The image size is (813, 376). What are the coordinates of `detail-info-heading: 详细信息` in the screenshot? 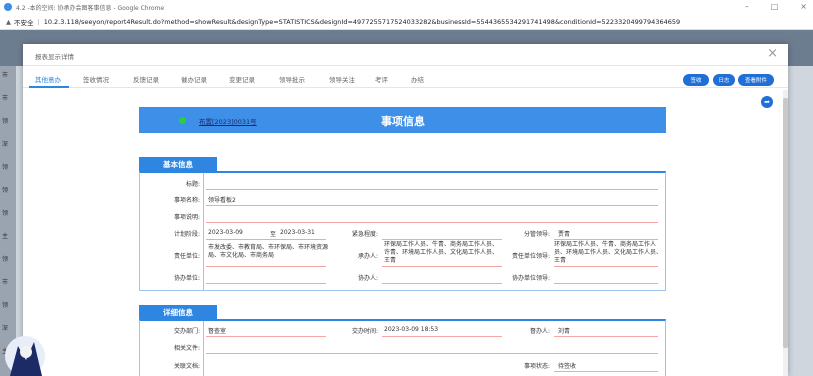 It's located at (178, 312).